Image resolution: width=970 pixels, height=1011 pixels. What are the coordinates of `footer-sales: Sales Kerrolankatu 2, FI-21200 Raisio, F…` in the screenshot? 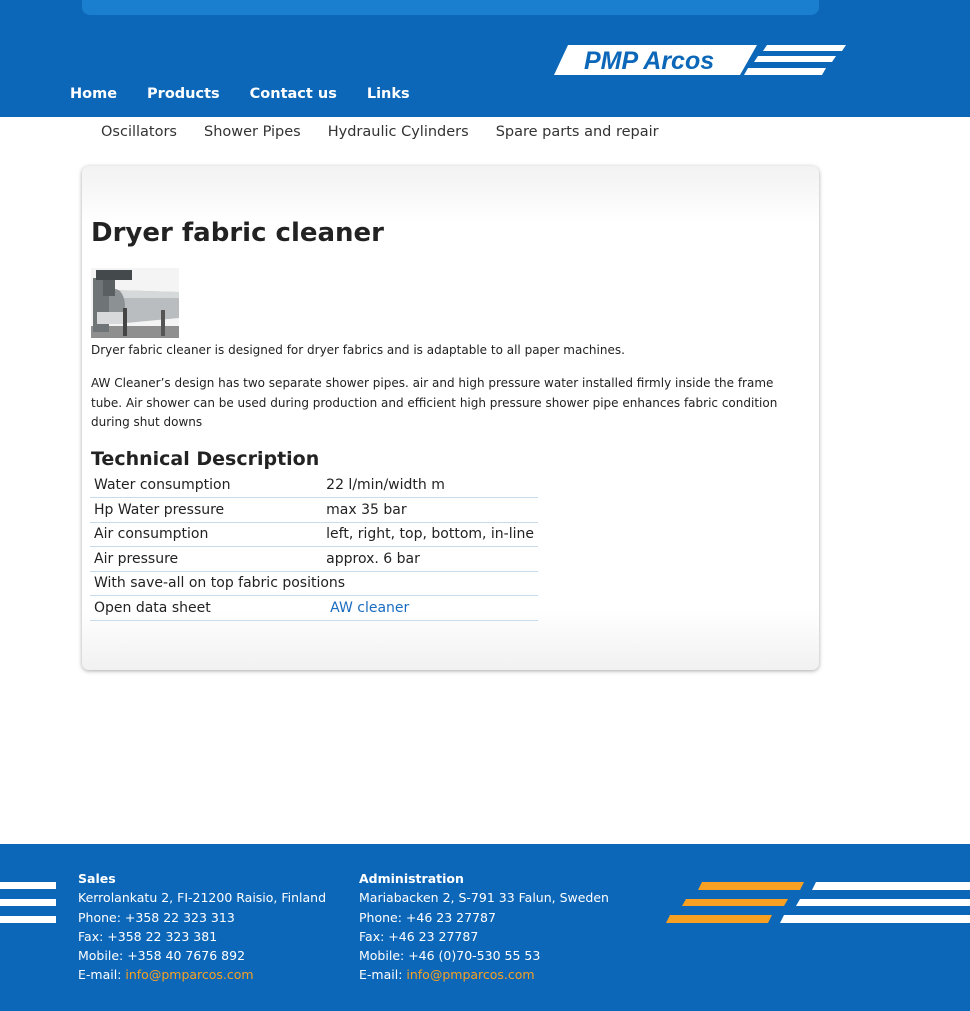 It's located at (202, 927).